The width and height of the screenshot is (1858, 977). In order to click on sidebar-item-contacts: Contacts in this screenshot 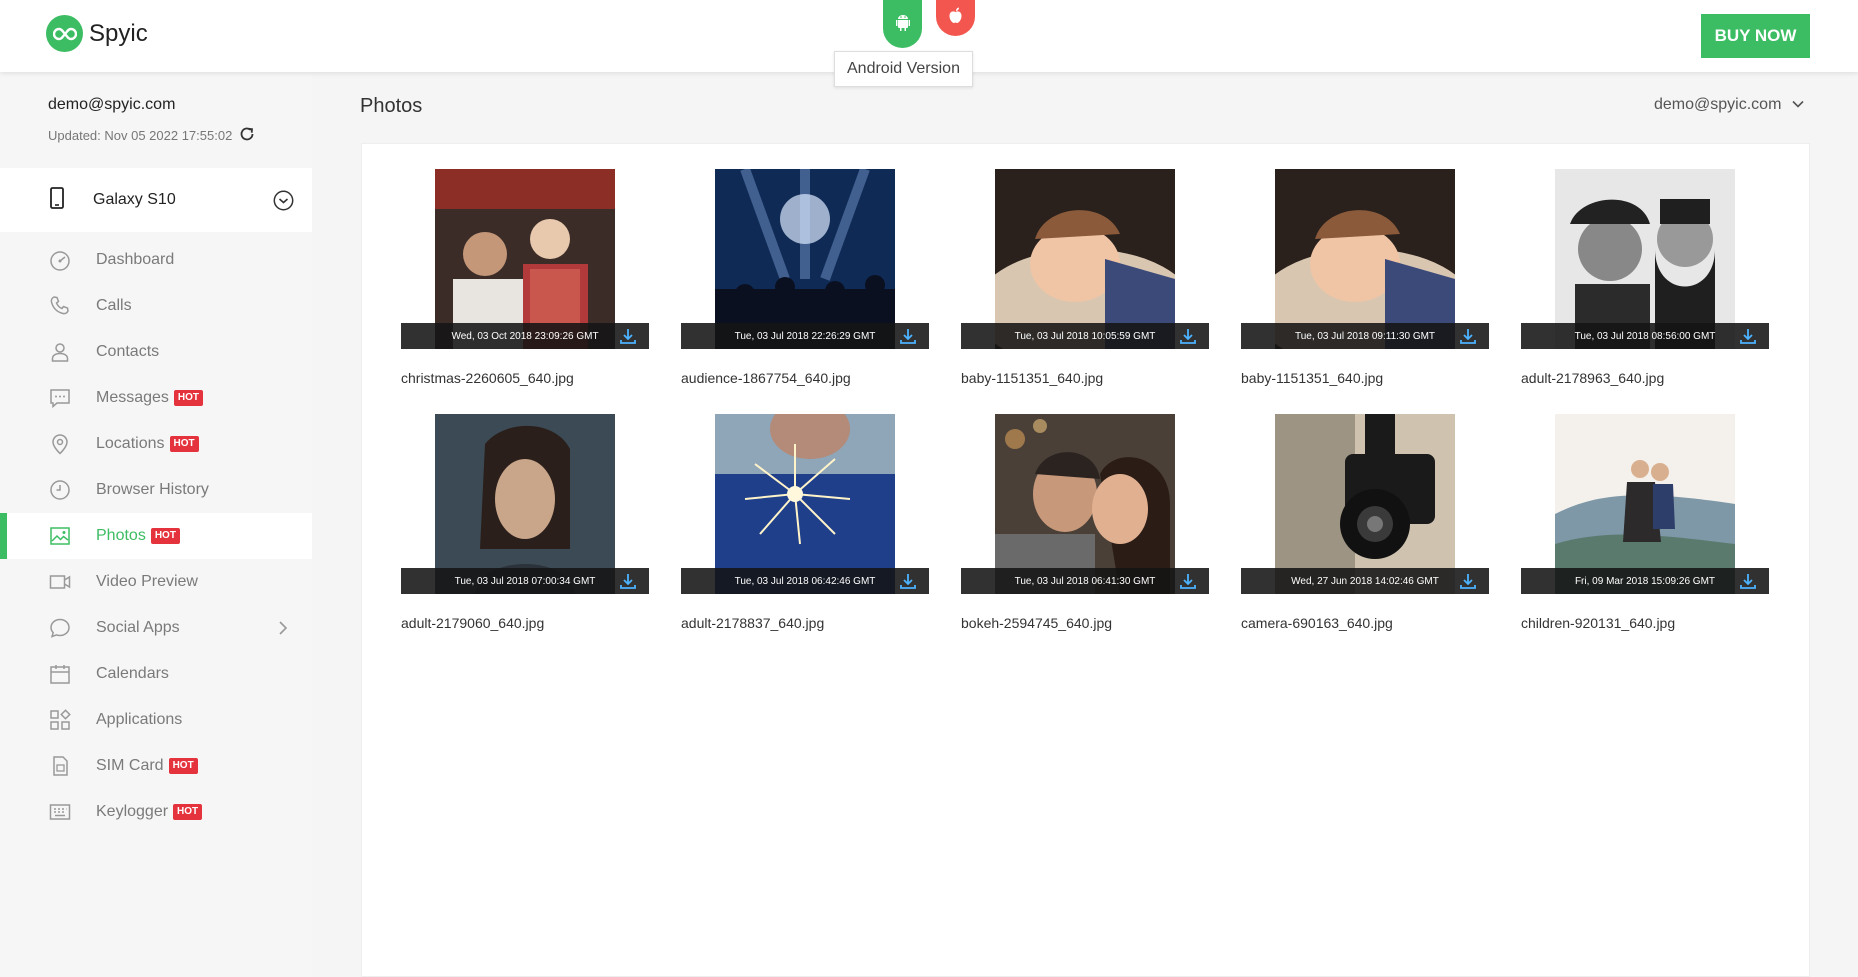, I will do `click(156, 352)`.